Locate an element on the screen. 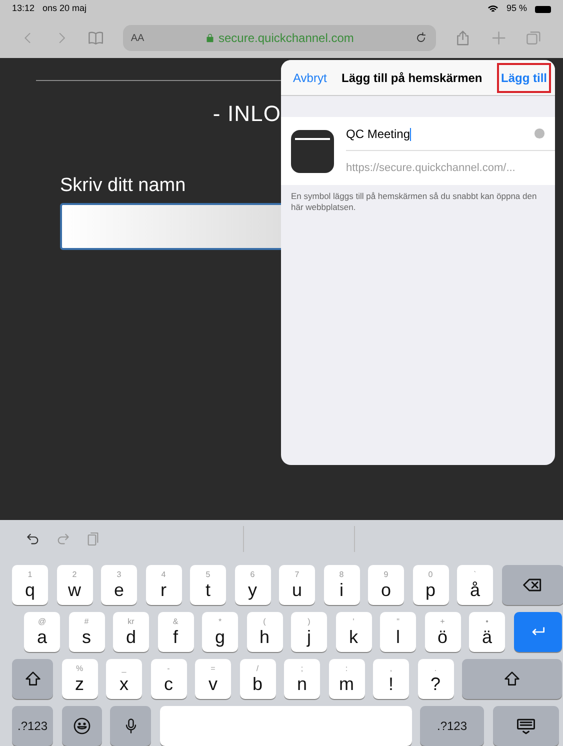  backspace-key is located at coordinates (532, 585).